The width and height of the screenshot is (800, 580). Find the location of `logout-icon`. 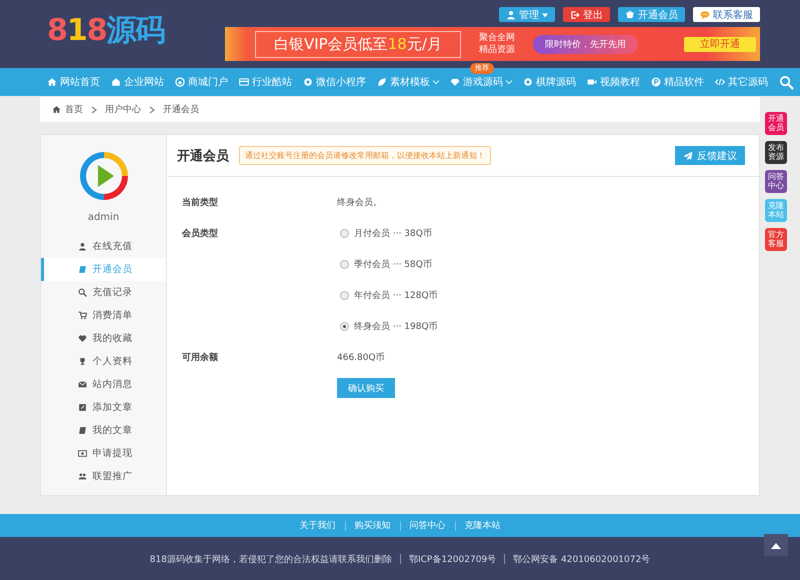

logout-icon is located at coordinates (575, 15).